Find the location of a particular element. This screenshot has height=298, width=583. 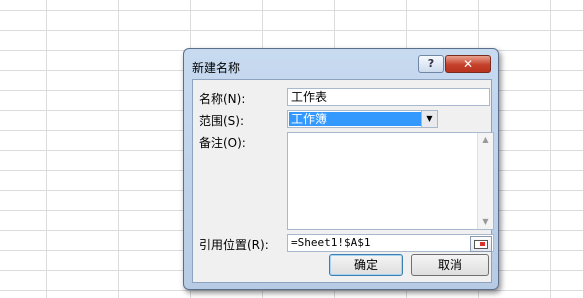

comment-label: 备注(O): is located at coordinates (222, 143).